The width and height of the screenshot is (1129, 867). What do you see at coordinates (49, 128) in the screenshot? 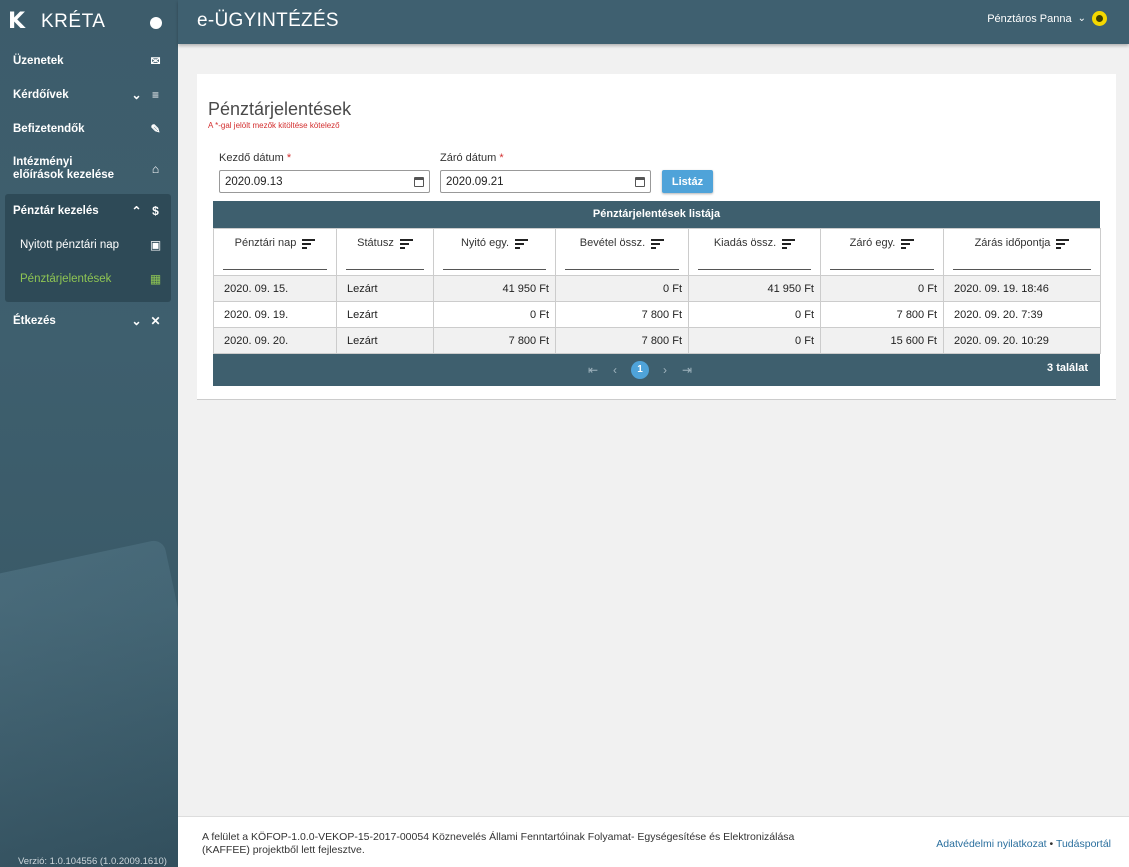
I see `sidebar-item-label: Befizetendők` at bounding box center [49, 128].